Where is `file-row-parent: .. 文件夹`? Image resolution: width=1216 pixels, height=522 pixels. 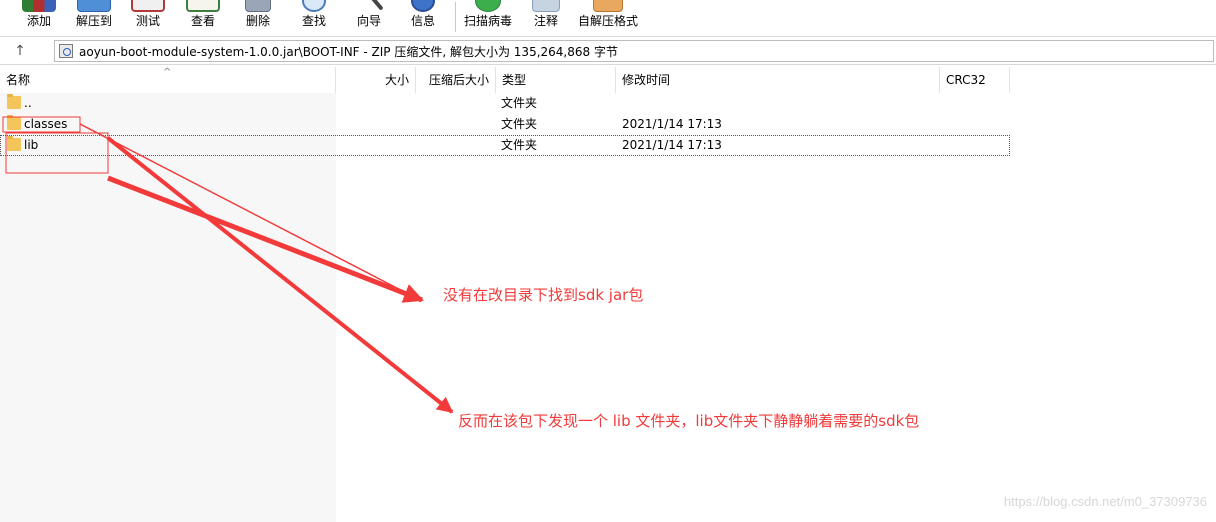
file-row-parent: .. 文件夹 is located at coordinates (505, 103).